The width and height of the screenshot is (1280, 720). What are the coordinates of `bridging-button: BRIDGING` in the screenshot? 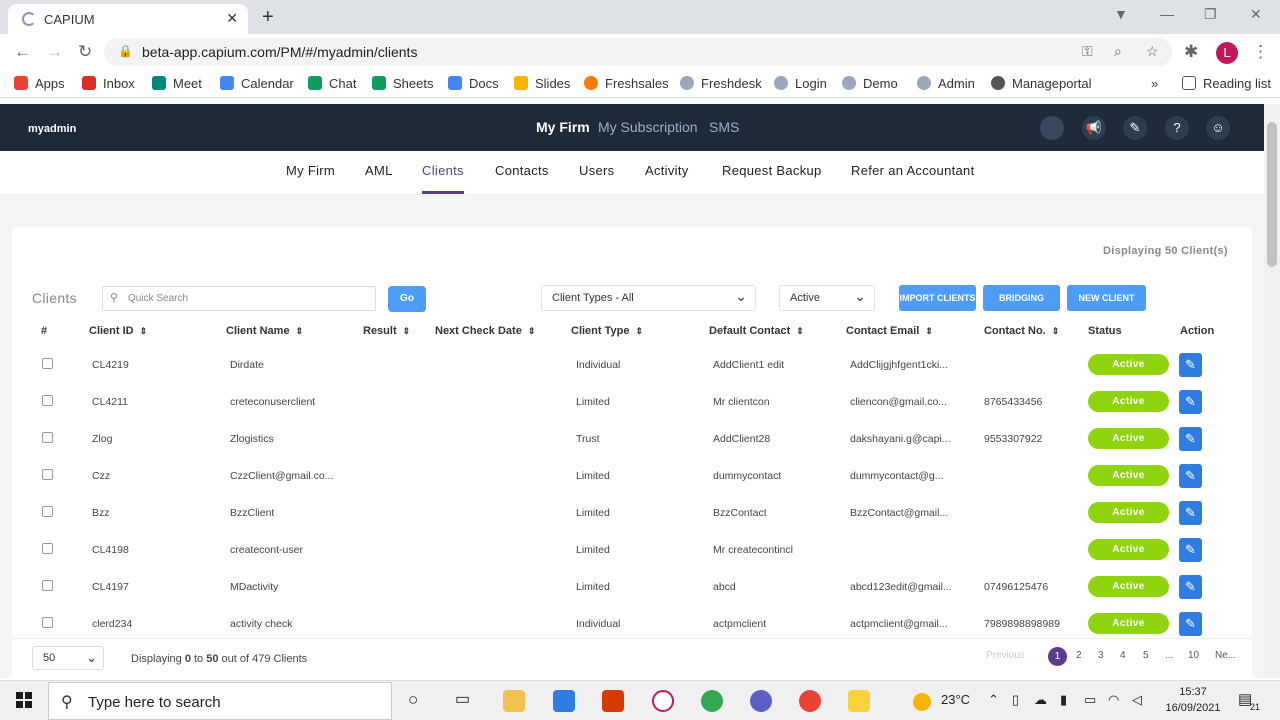 It's located at (1021, 298).